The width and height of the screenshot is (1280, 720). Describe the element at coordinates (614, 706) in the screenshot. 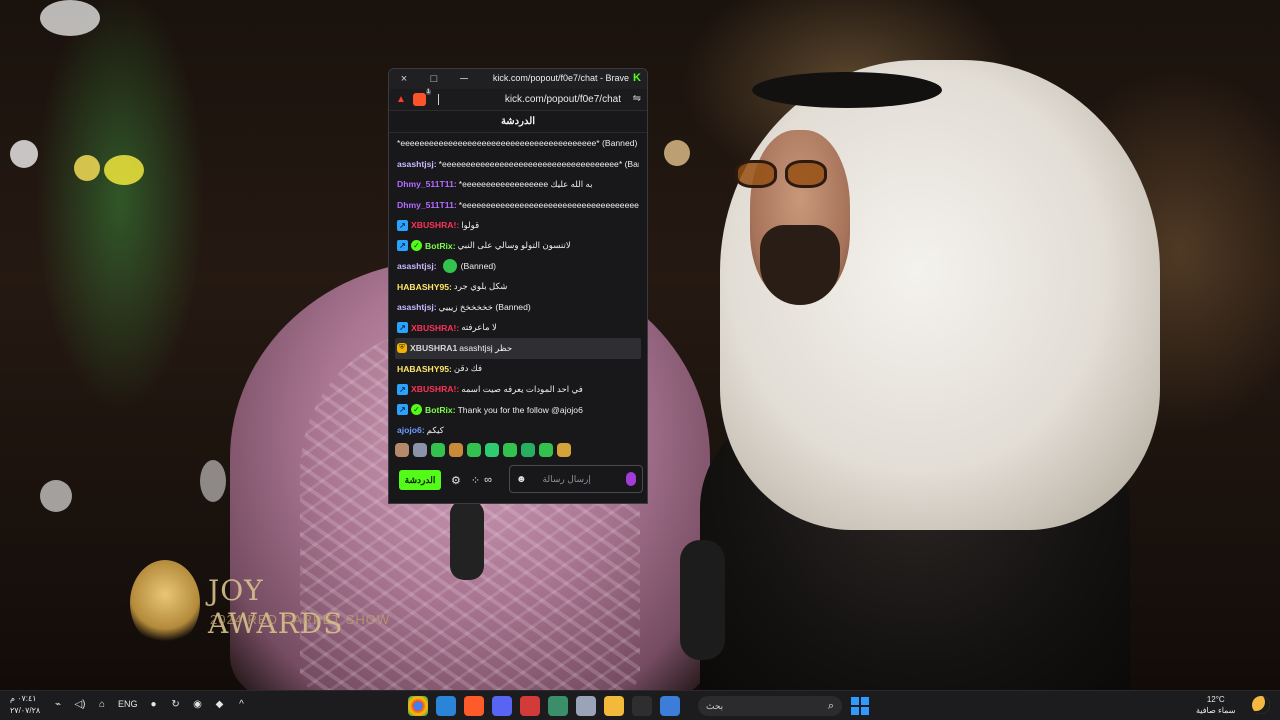

I see `folder-icon` at that location.